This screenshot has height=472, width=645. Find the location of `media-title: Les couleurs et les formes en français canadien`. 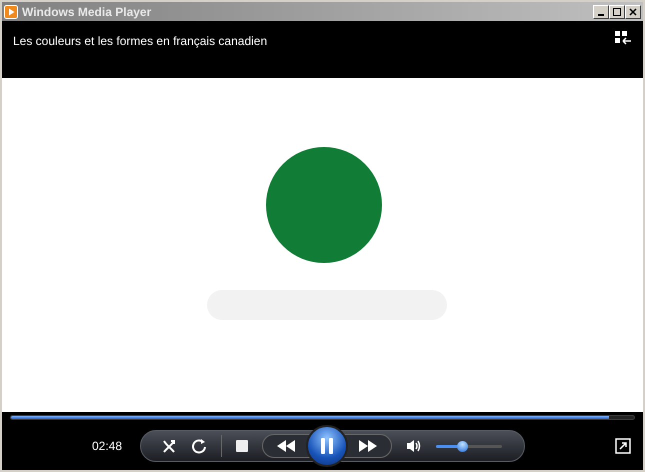

media-title: Les couleurs et les formes en français canadien is located at coordinates (140, 41).